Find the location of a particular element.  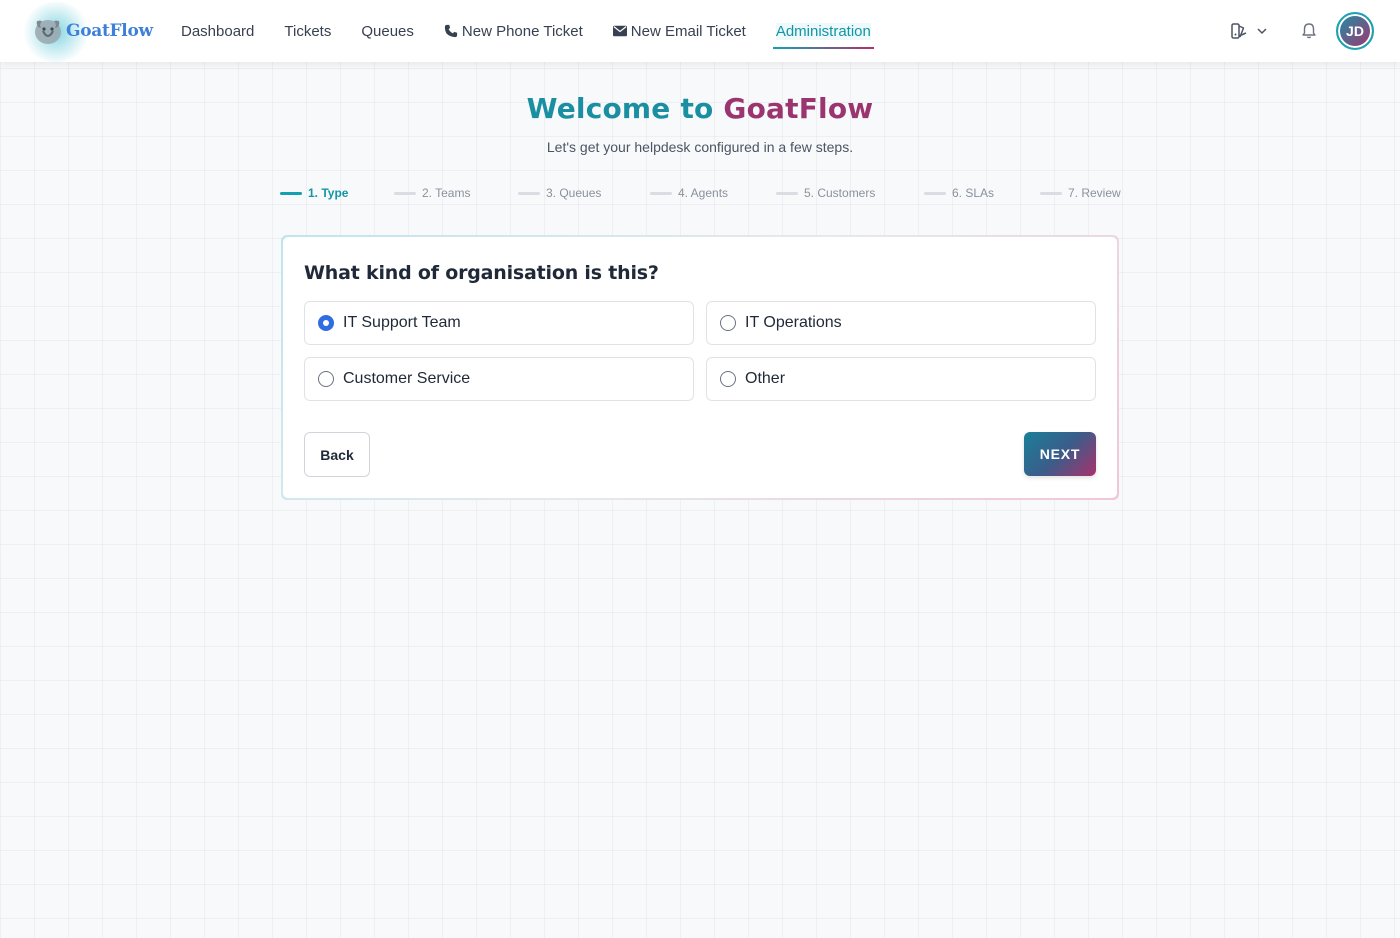

nav-new-phone-ticket: New Phone Ticket is located at coordinates (513, 31).